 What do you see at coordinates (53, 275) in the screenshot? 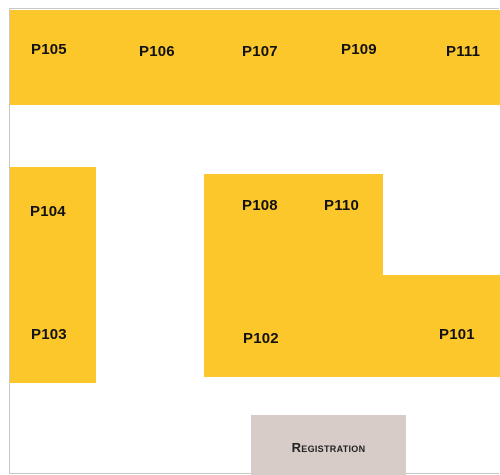
I see `left-booth-column` at bounding box center [53, 275].